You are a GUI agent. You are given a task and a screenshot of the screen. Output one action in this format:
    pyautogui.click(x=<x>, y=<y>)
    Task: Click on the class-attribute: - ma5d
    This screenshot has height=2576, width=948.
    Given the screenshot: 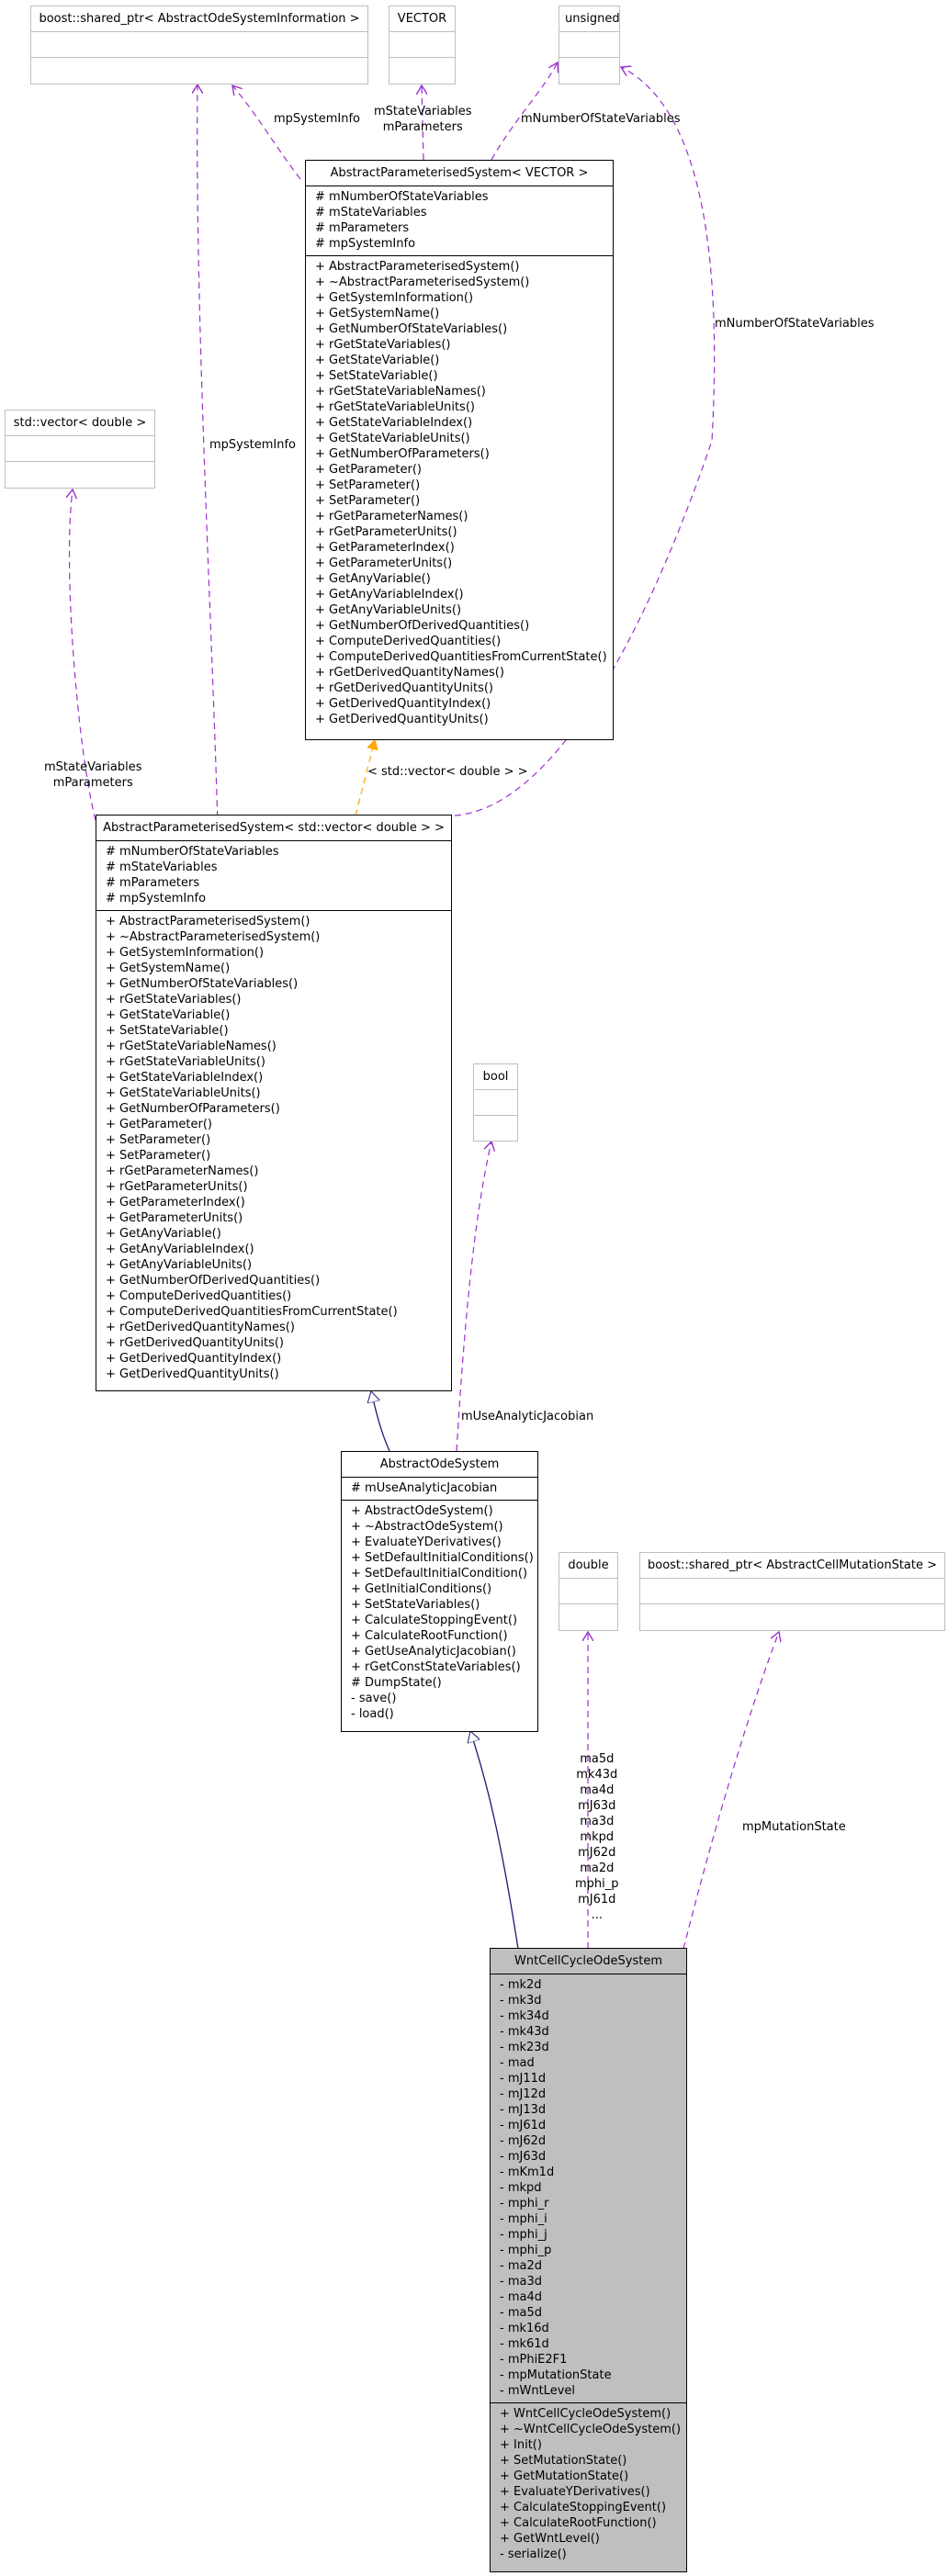 What is the action you would take?
    pyautogui.click(x=521, y=2313)
    